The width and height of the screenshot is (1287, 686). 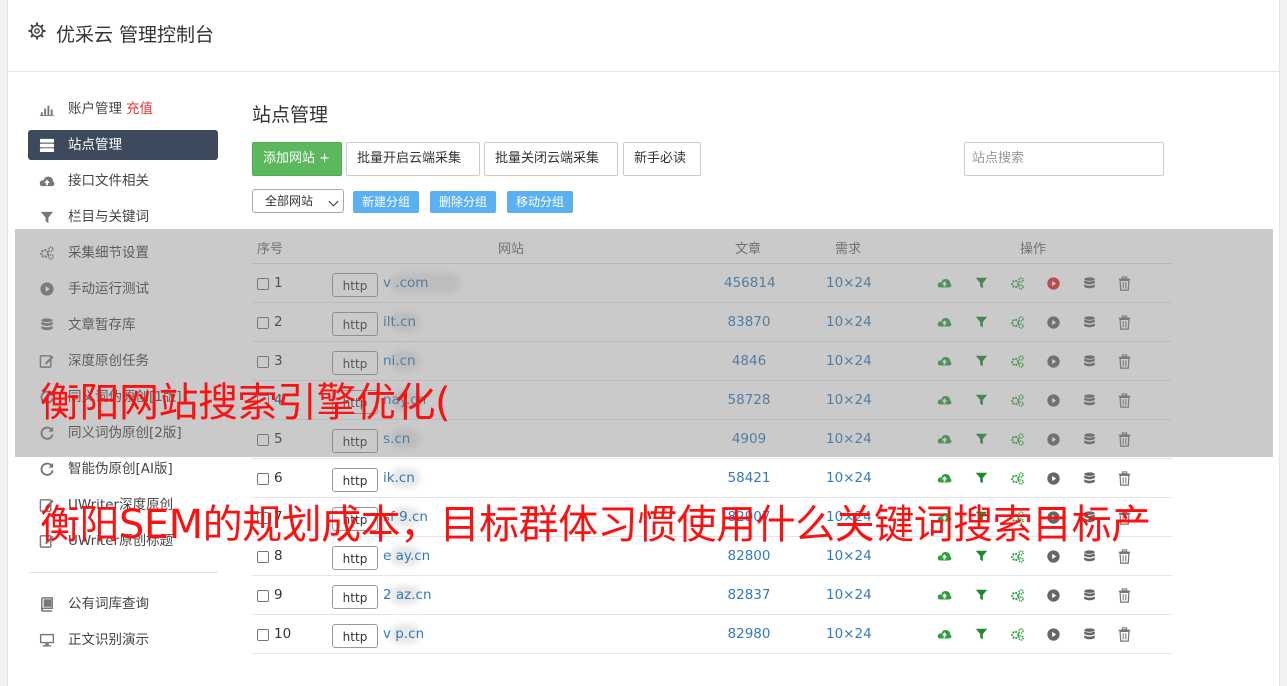 What do you see at coordinates (47, 469) in the screenshot?
I see `refresh-icon` at bounding box center [47, 469].